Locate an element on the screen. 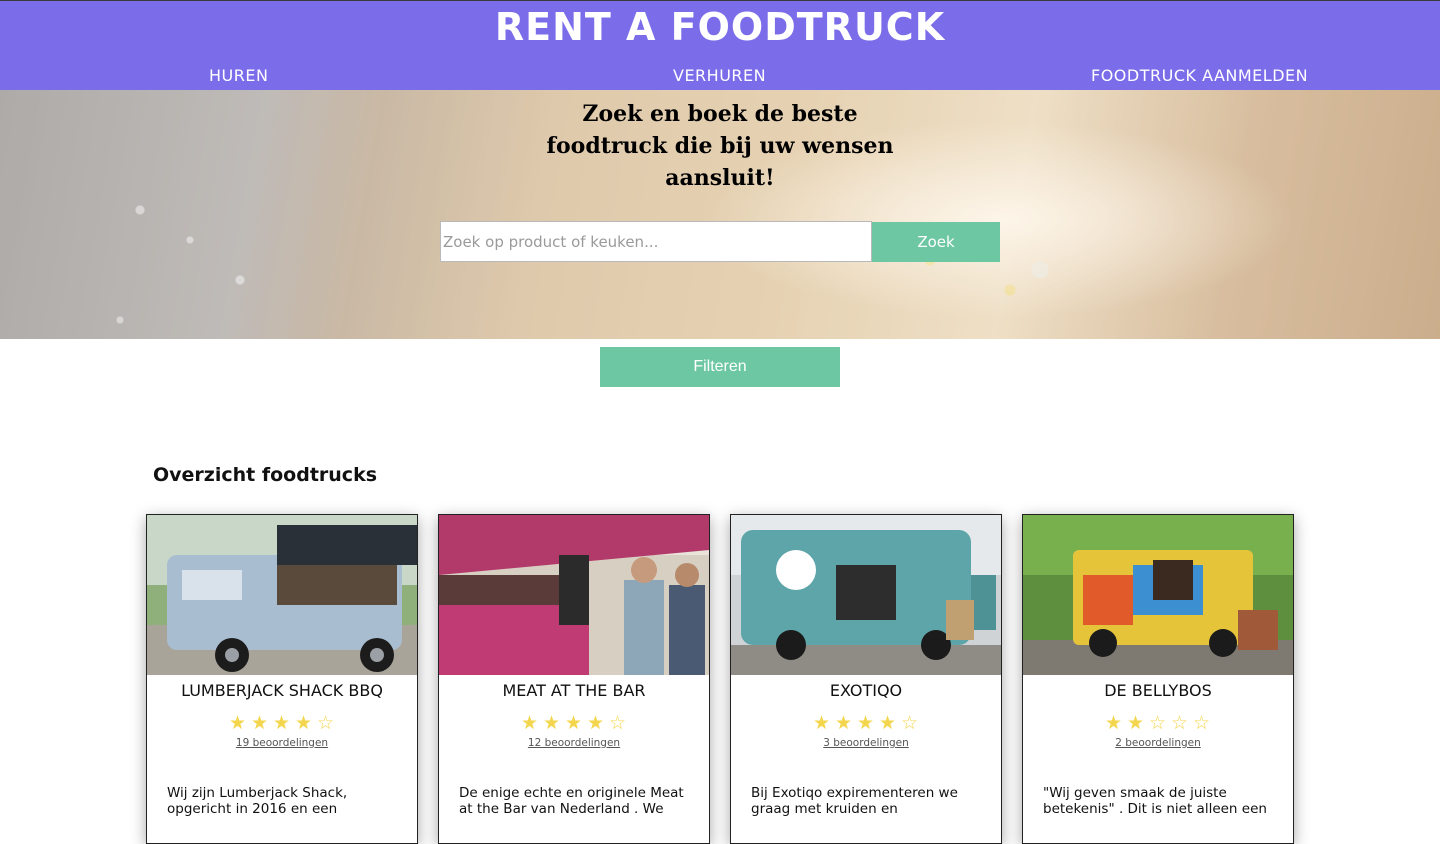 This screenshot has width=1440, height=844. reviews-link: 19 beoordelingen is located at coordinates (282, 743).